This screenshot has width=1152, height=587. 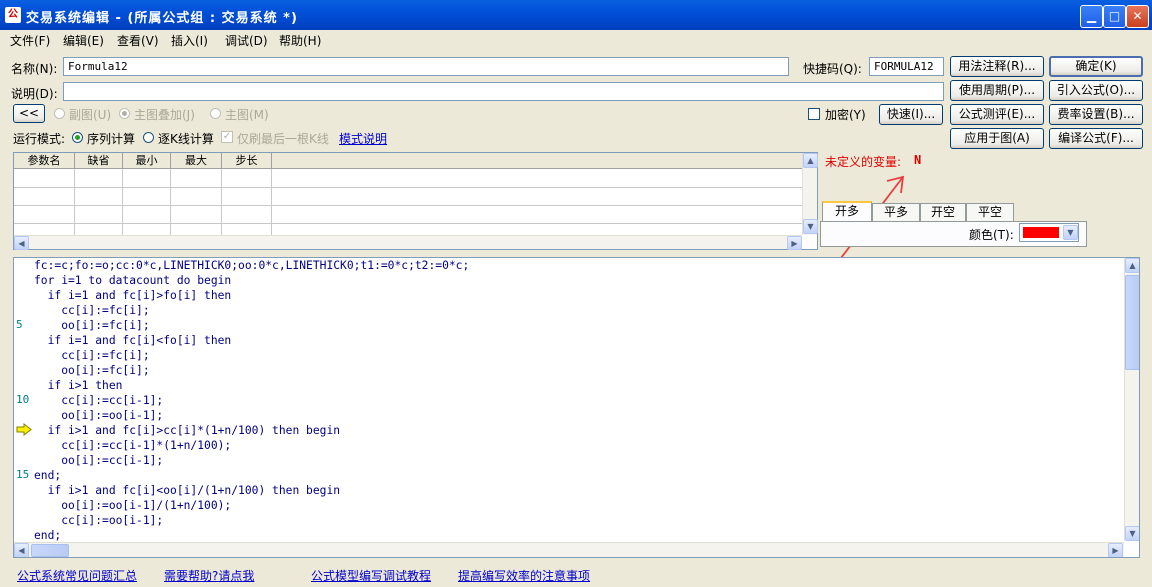 What do you see at coordinates (943, 212) in the screenshot?
I see `tab-open-short: 开空` at bounding box center [943, 212].